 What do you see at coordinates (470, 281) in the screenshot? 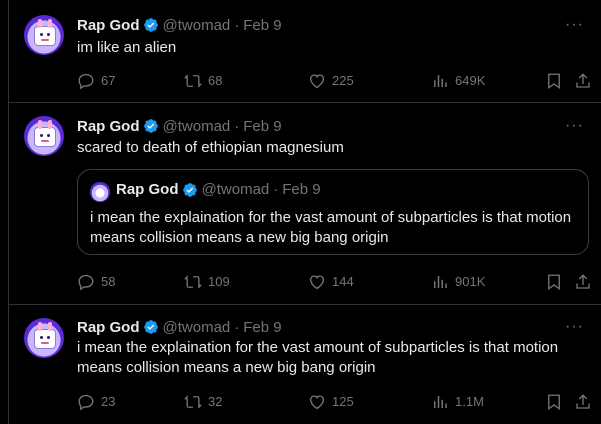
I see `view-count: 901K` at bounding box center [470, 281].